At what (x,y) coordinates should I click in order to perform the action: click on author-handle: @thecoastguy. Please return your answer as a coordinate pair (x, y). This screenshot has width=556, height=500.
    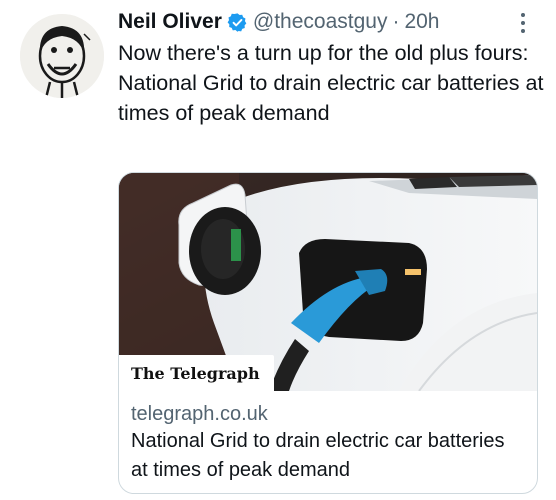
    Looking at the image, I should click on (320, 22).